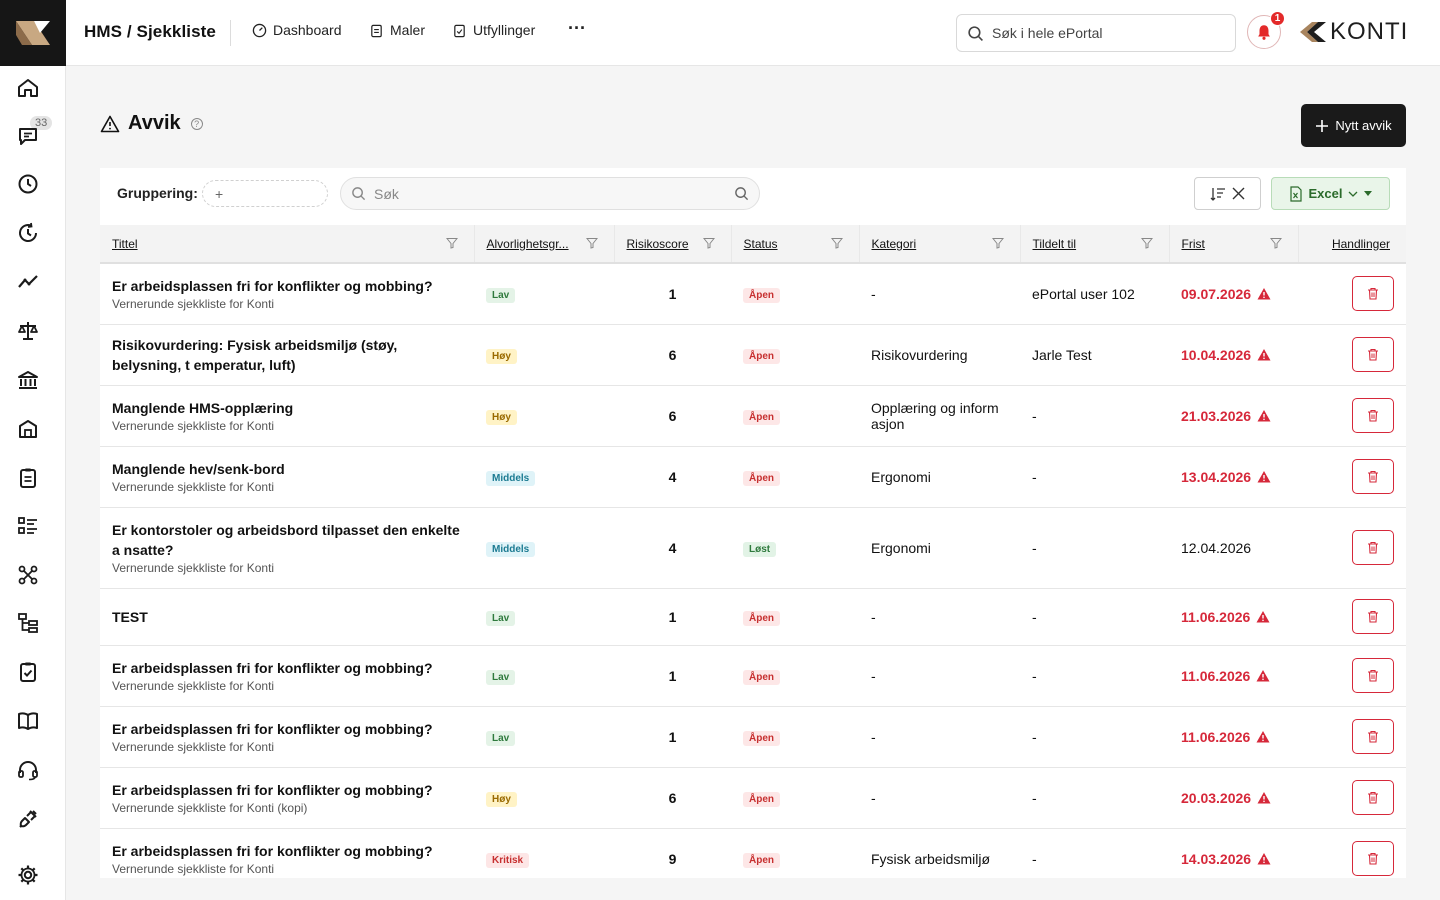 The image size is (1440, 900). Describe the element at coordinates (28, 575) in the screenshot. I see `sidebar-item-network` at that location.